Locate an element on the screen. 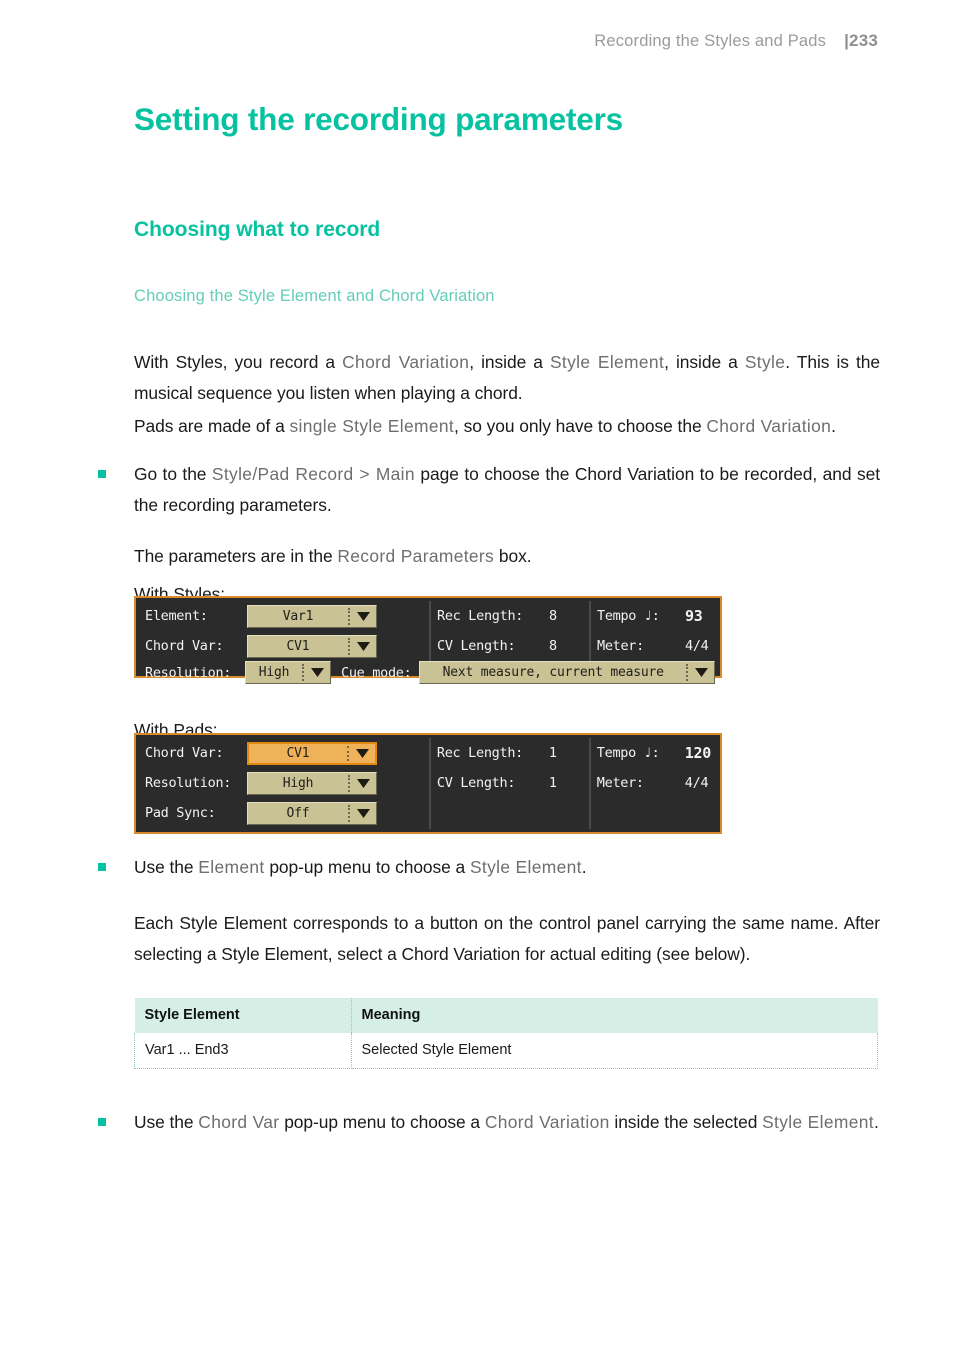  lcd-field-element: Element: Var1 is located at coordinates (284, 616).